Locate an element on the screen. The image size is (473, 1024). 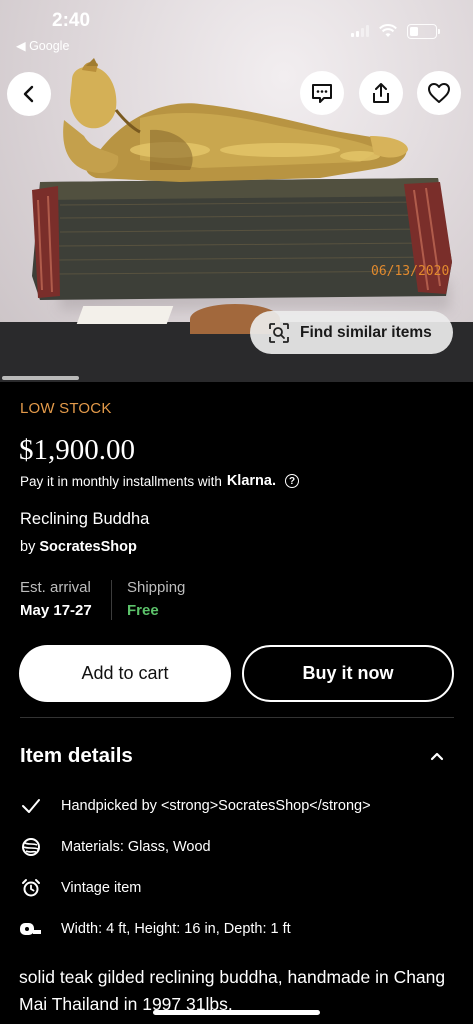
add-to-cart-button: Add to cart is located at coordinates (125, 673).